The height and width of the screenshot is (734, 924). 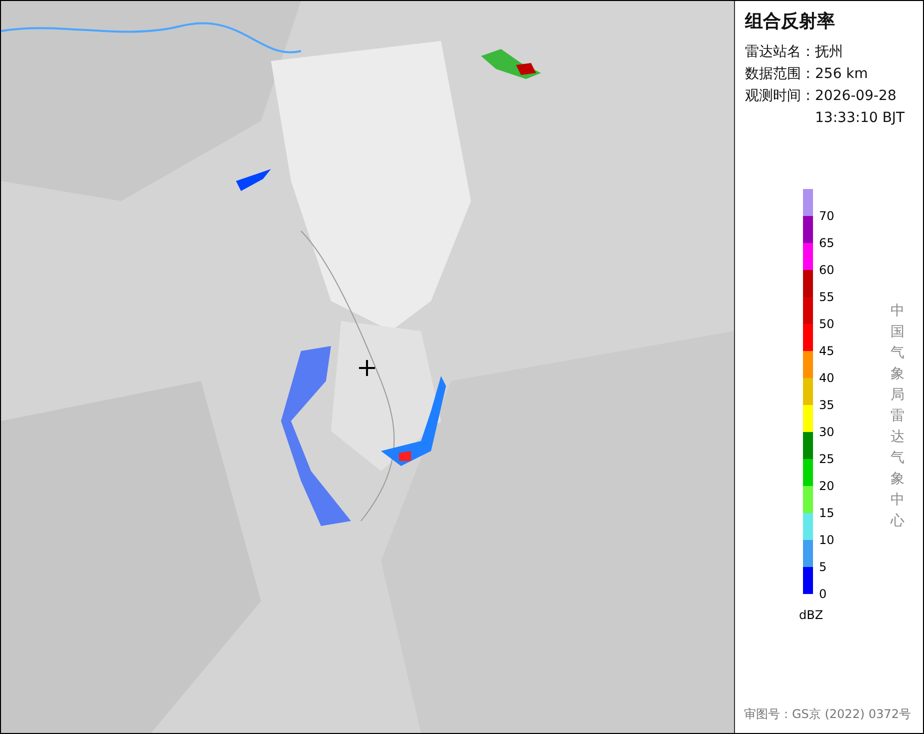 What do you see at coordinates (823, 567) in the screenshot?
I see `legend-value: 5` at bounding box center [823, 567].